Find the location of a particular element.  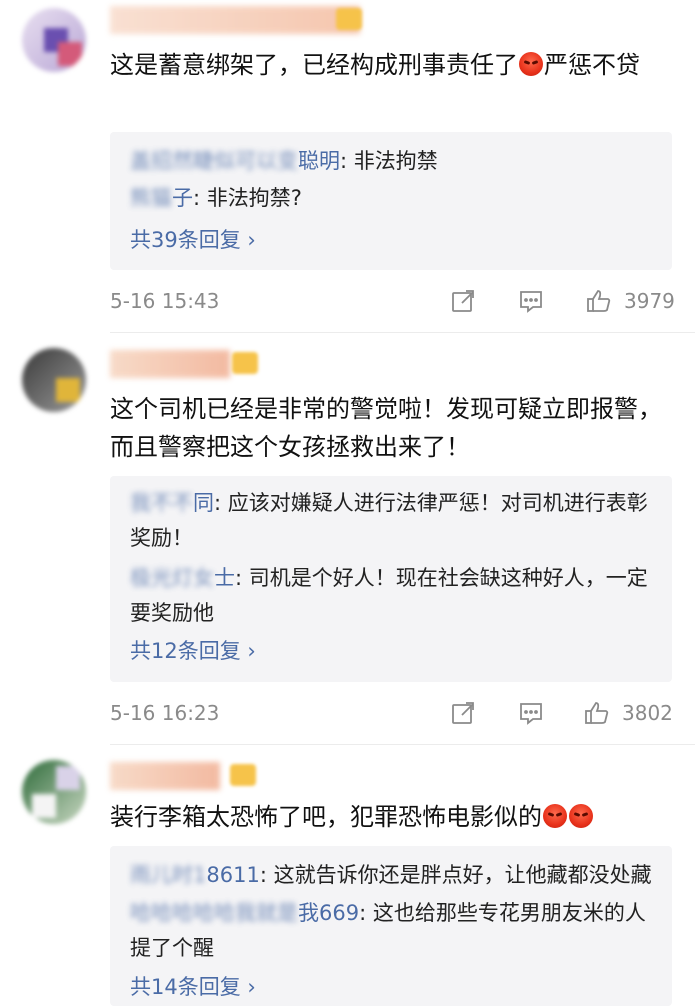

more-replies-link: 共39条回复 › is located at coordinates (193, 240).